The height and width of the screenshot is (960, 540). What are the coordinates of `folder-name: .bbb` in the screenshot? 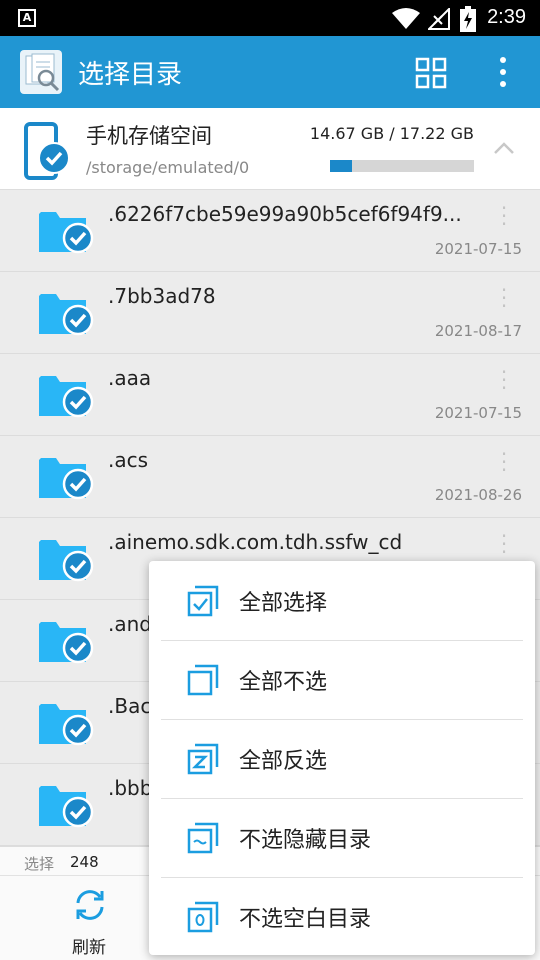 It's located at (130, 788).